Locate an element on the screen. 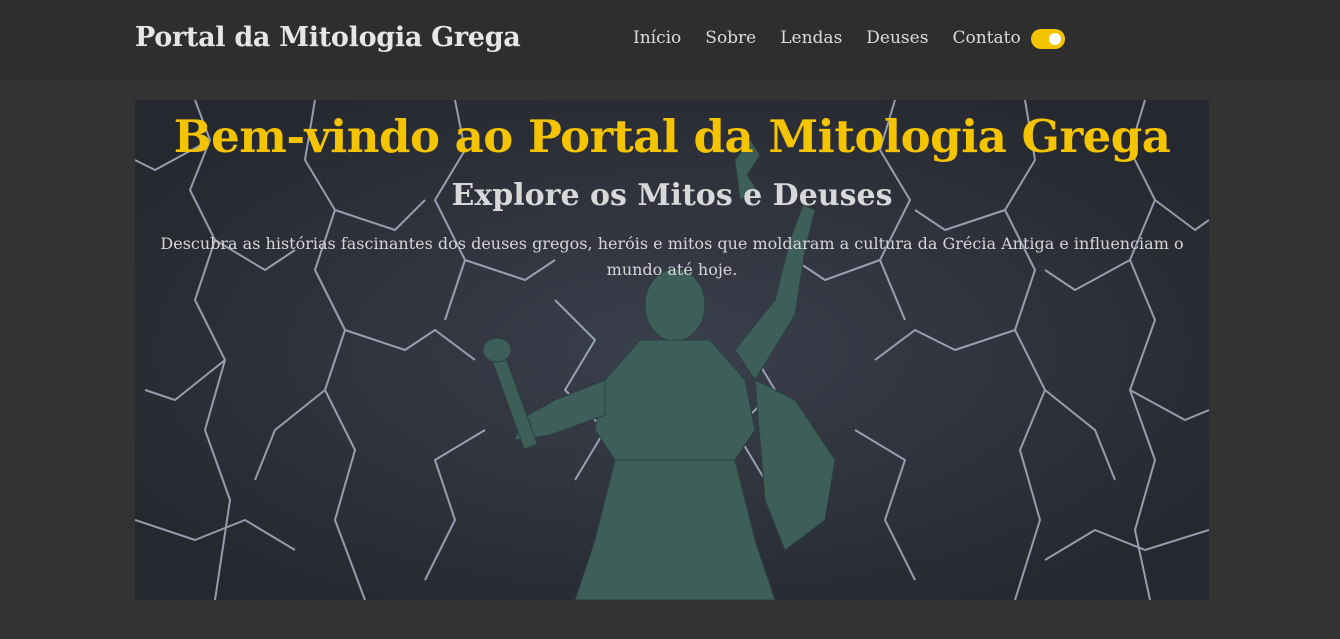 The image size is (1340, 639). nav-menu: Início Sobre Lendas Deuses Contato is located at coordinates (839, 38).